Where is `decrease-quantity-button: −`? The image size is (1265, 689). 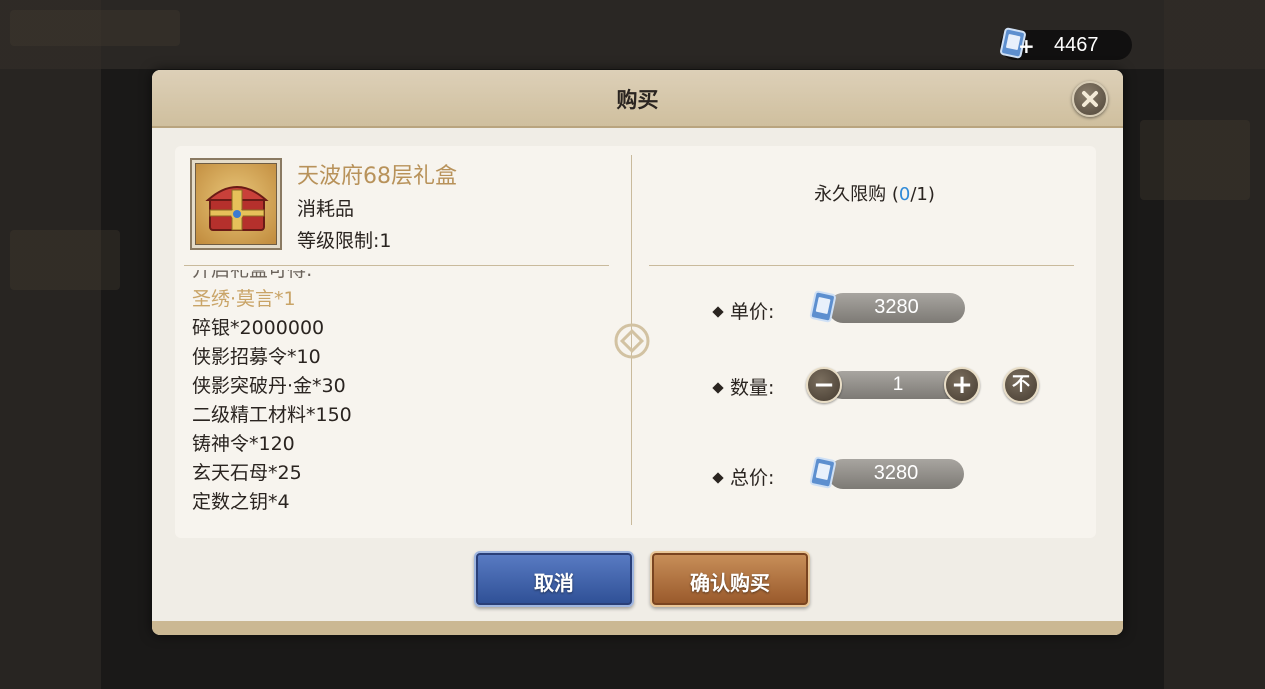
decrease-quantity-button: − is located at coordinates (824, 385).